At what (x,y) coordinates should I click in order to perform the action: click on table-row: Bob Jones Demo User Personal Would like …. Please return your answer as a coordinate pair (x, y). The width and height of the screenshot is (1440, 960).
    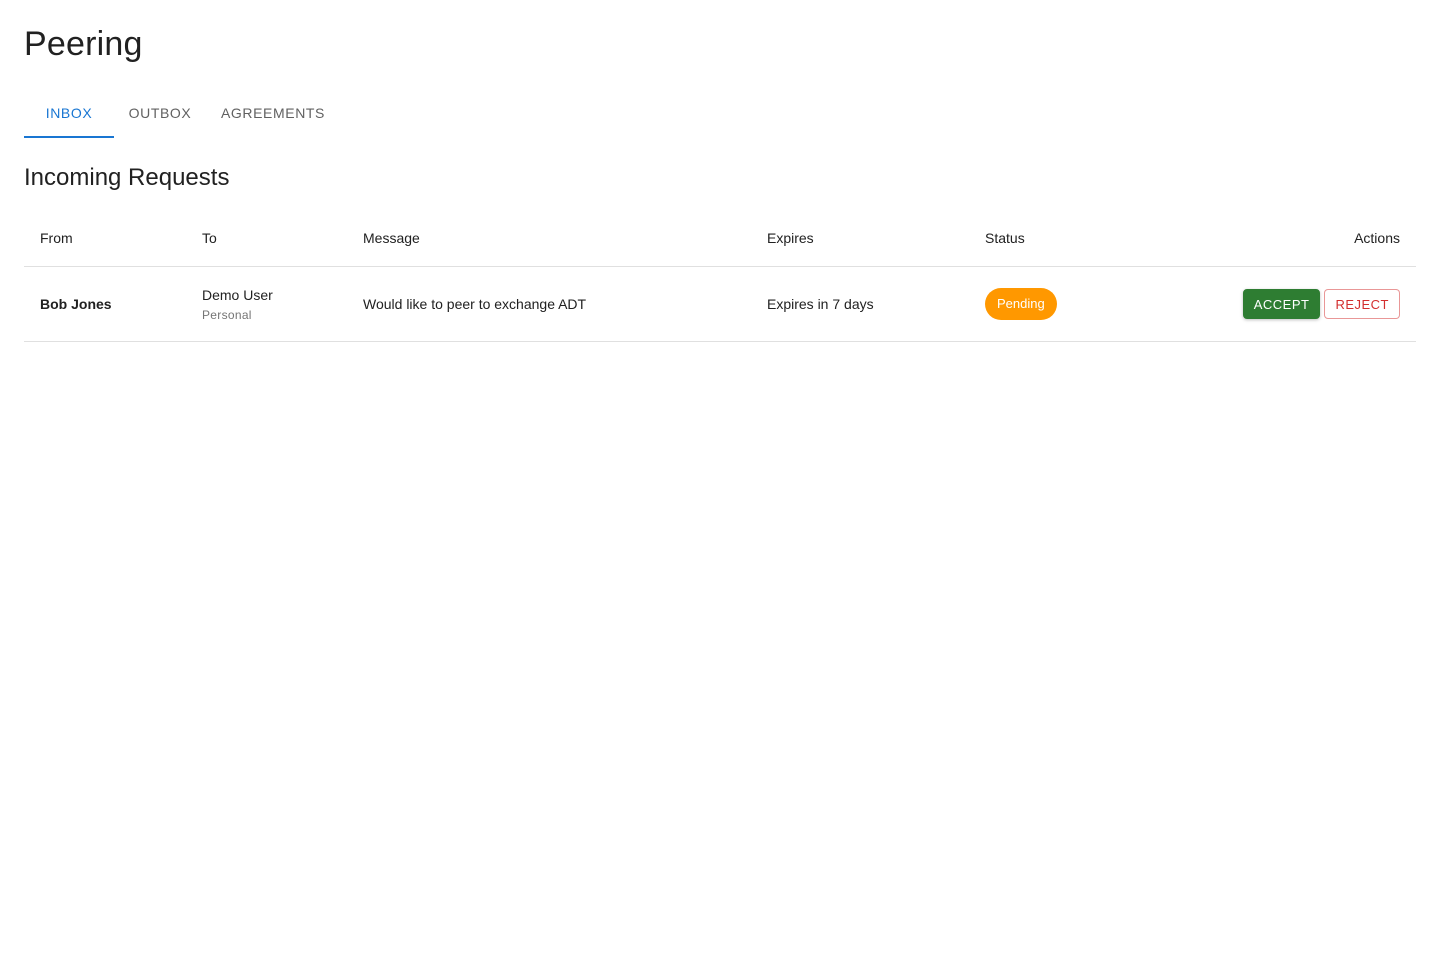
    Looking at the image, I should click on (720, 304).